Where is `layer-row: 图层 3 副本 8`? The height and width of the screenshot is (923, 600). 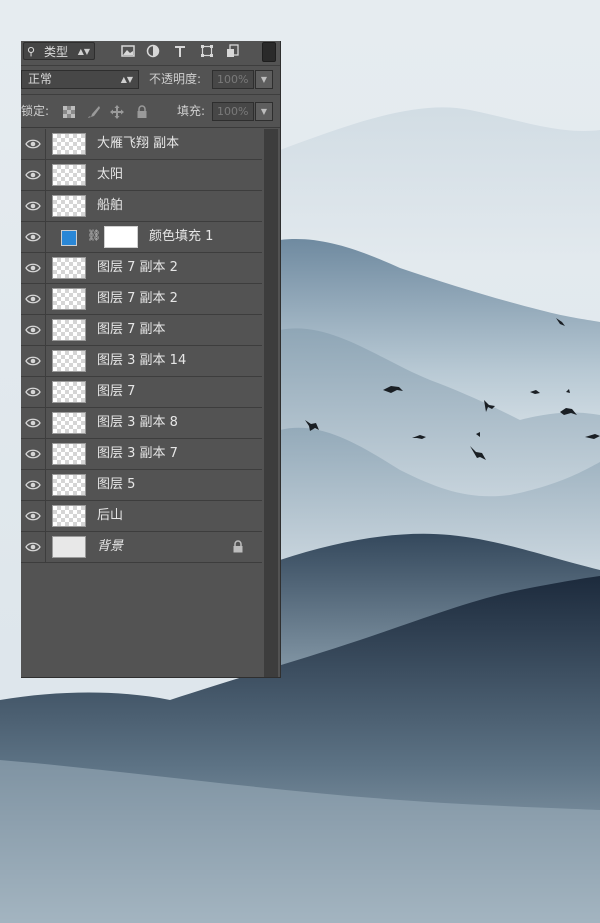
layer-row: 图层 3 副本 8 is located at coordinates (141, 423).